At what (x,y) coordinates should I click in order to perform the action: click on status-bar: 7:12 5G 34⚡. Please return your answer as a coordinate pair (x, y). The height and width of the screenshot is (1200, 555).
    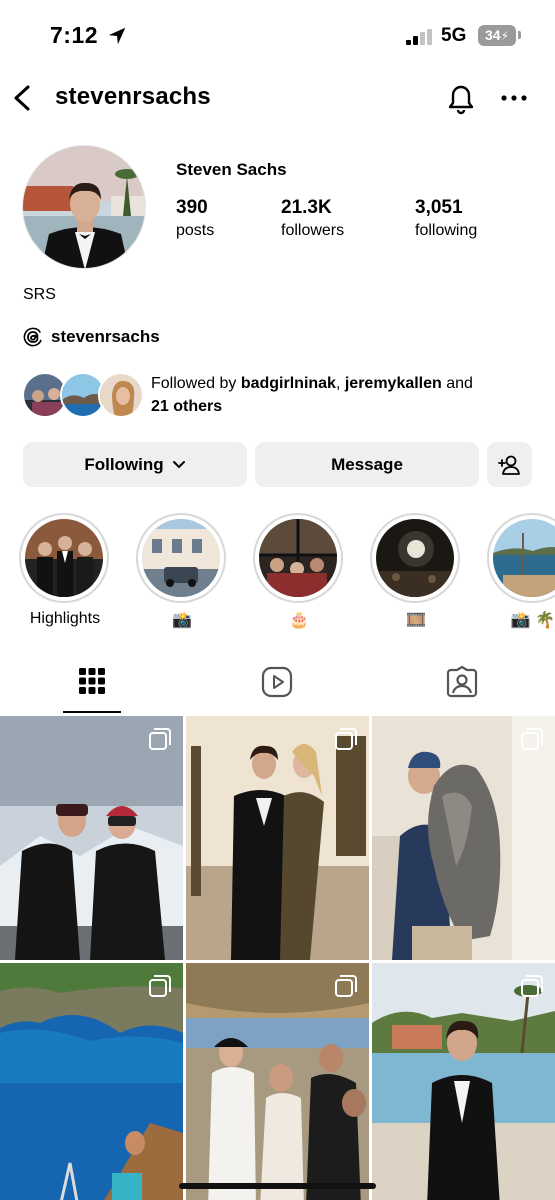
    Looking at the image, I should click on (277, 35).